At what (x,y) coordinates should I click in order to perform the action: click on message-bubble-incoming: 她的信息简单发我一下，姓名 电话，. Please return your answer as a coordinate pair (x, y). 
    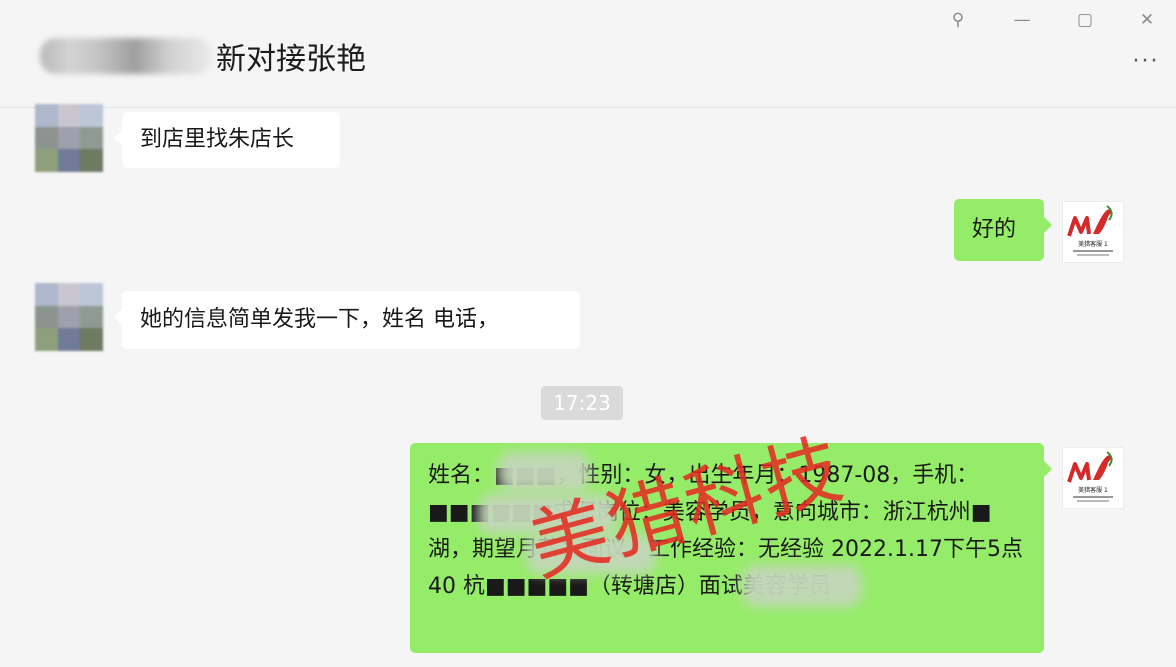
    Looking at the image, I should click on (347, 320).